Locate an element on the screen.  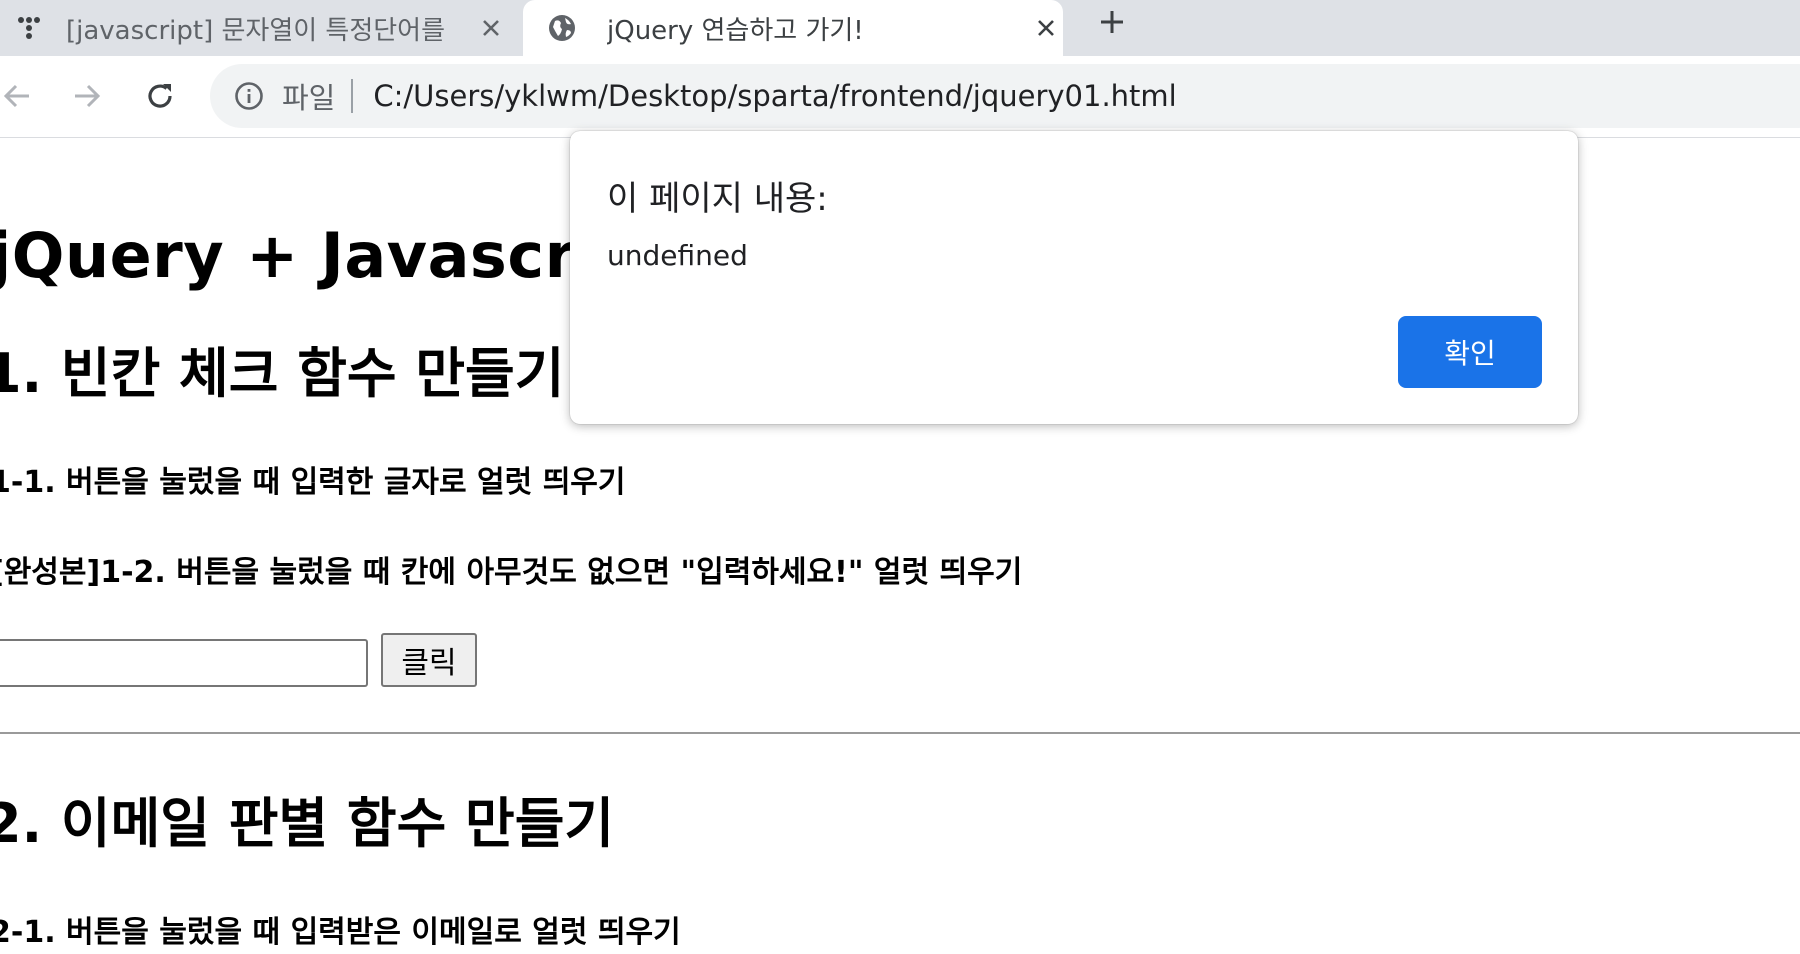
globe-icon is located at coordinates (562, 28).